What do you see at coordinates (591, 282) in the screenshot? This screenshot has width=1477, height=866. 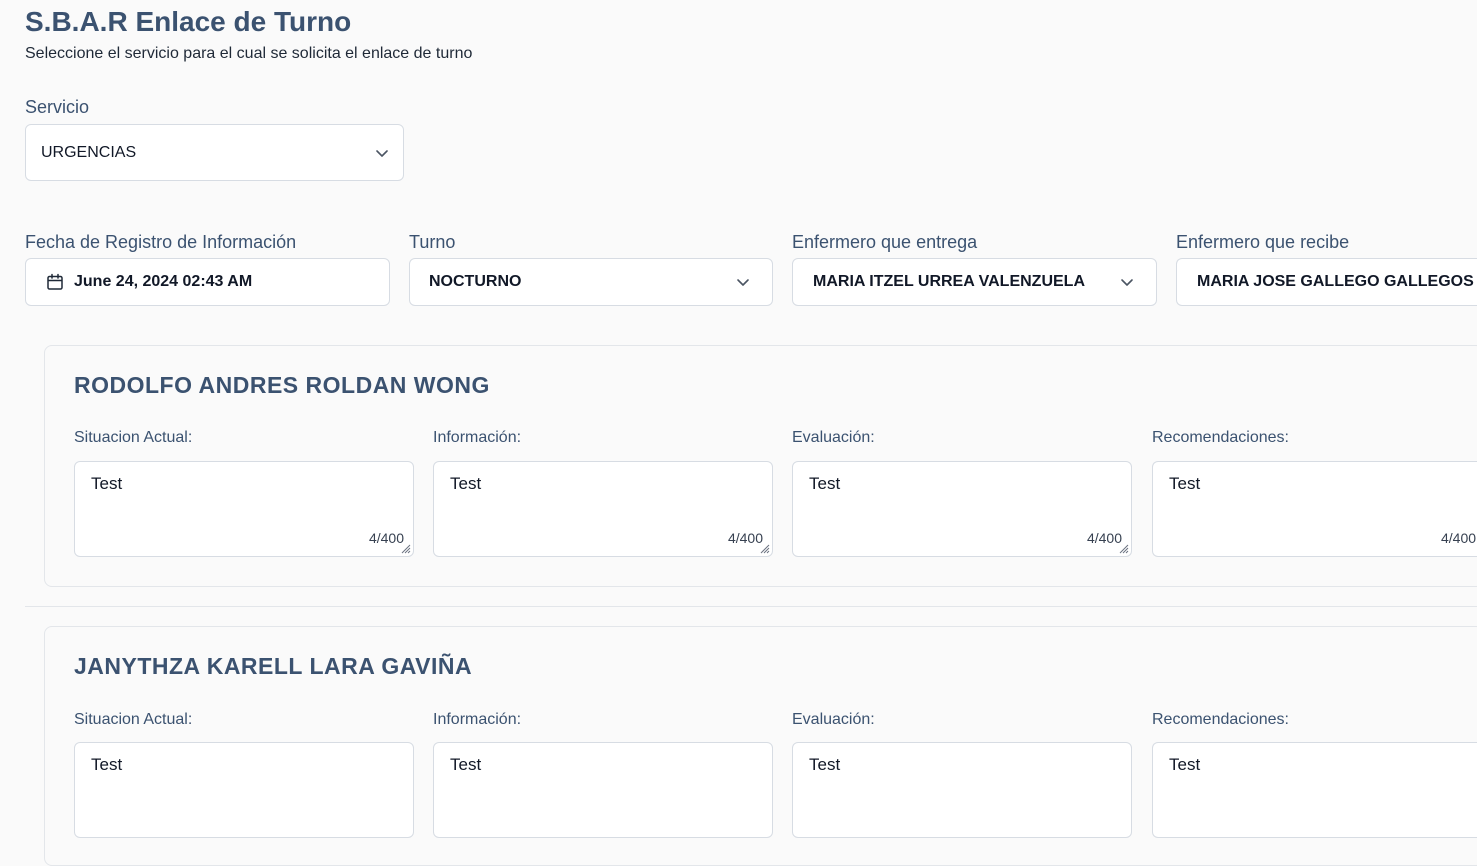 I see `turno-select: NOCTURNO` at bounding box center [591, 282].